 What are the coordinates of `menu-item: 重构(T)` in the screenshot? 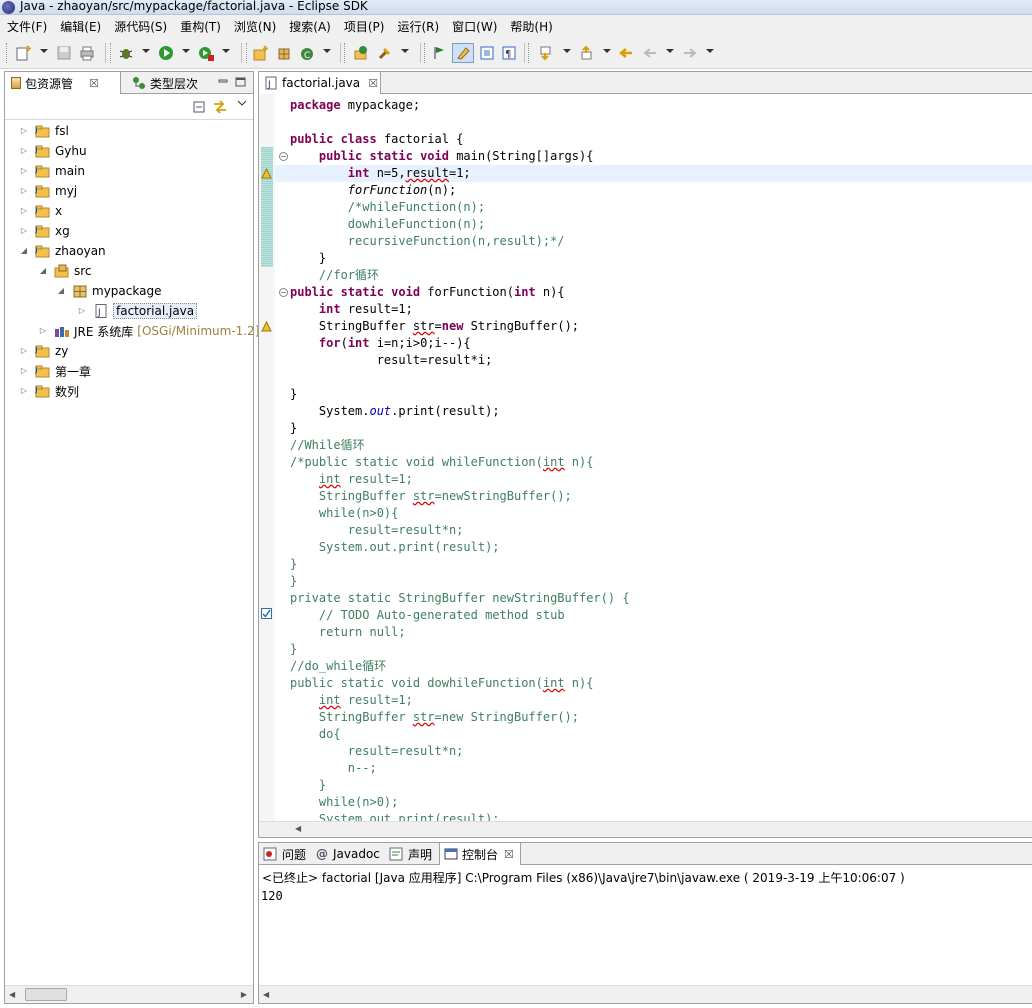 It's located at (200, 26).